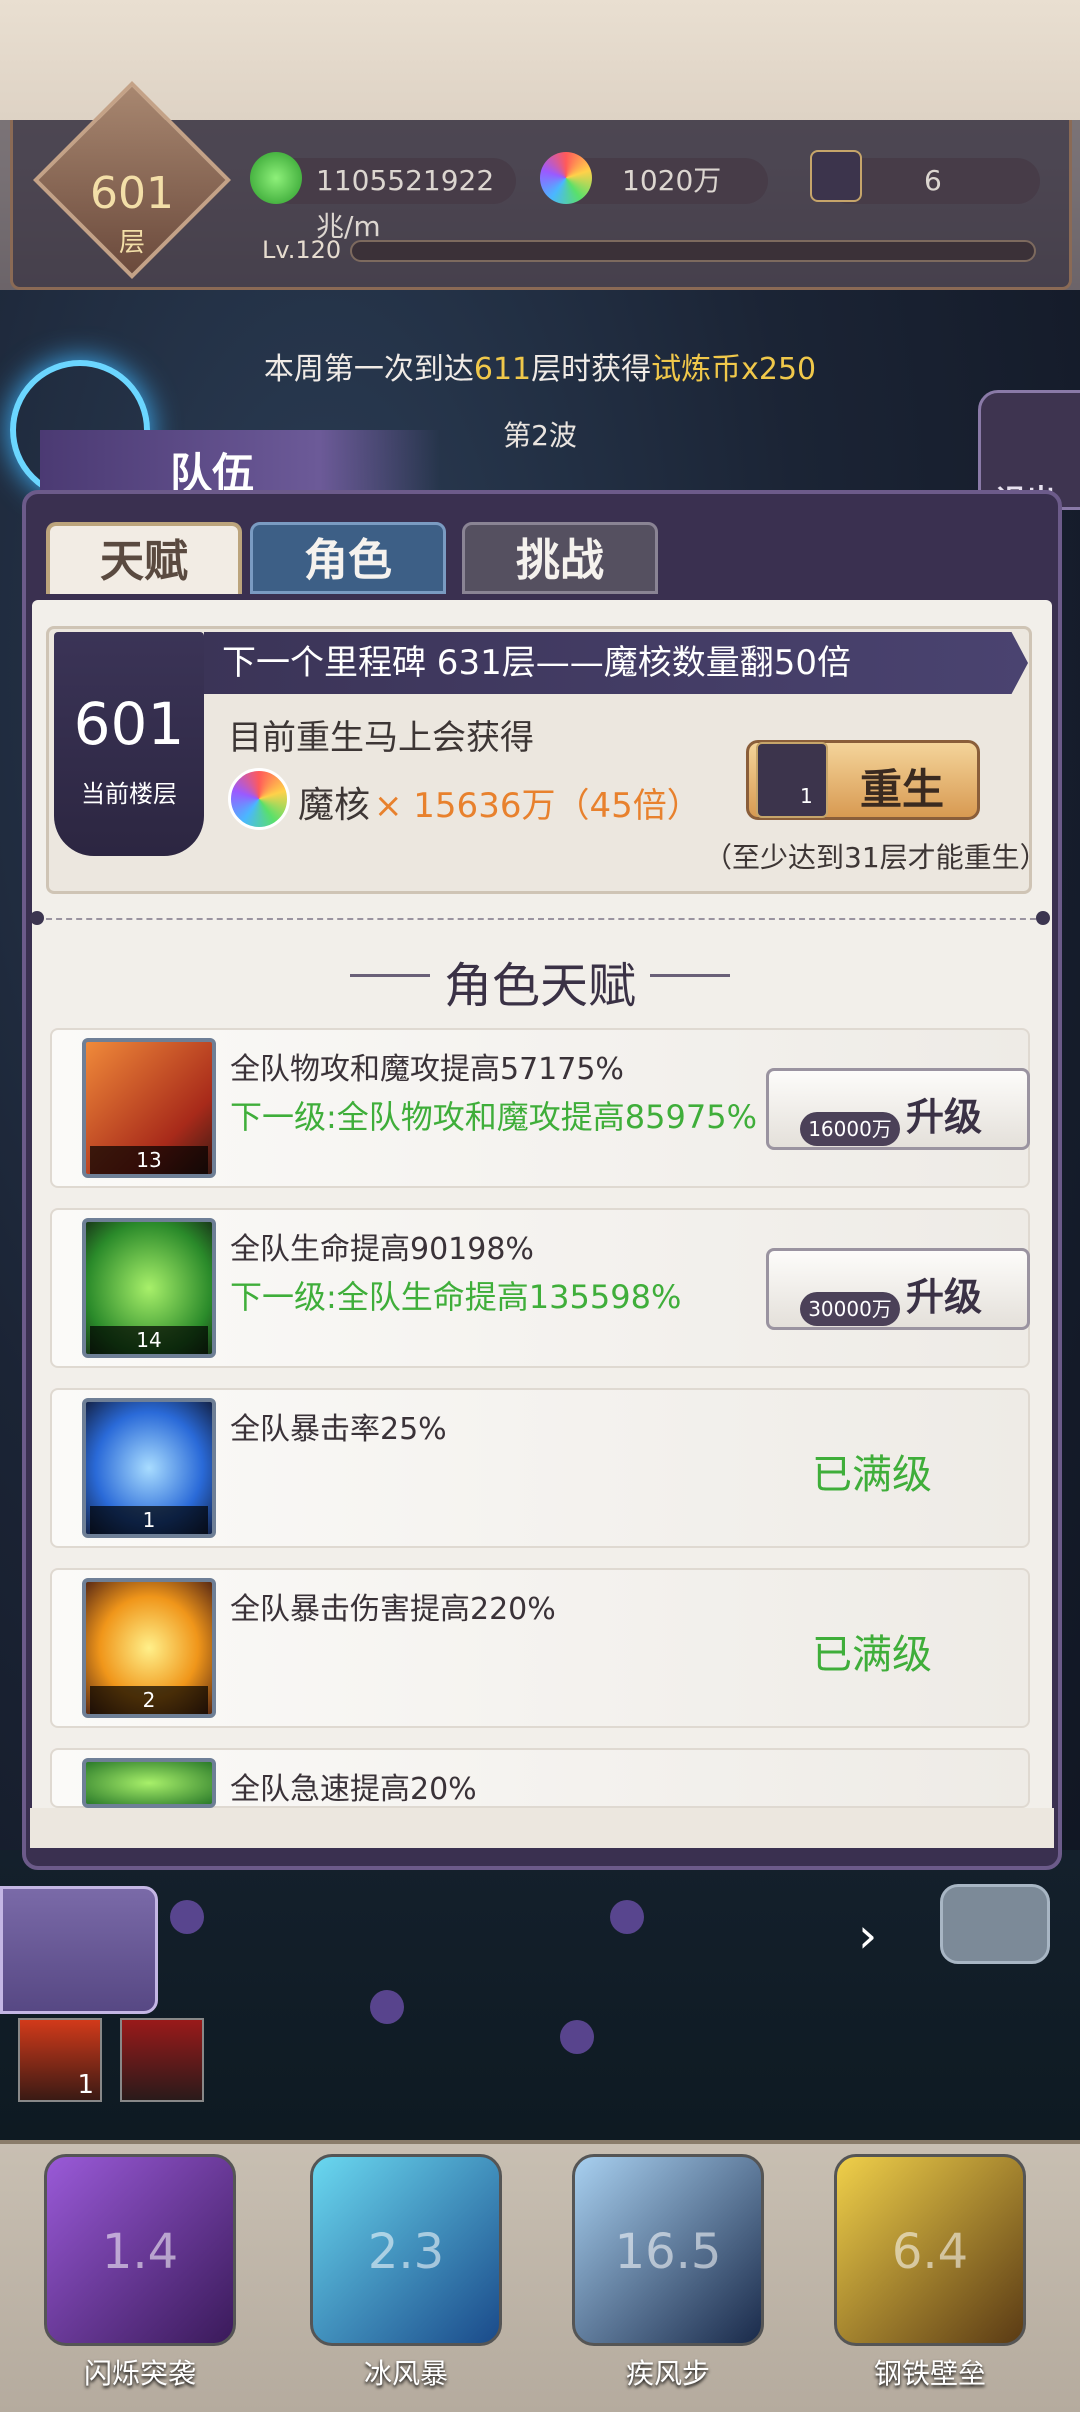 Image resolution: width=1080 pixels, height=2412 pixels. What do you see at coordinates (149, 1340) in the screenshot?
I see `talent-level: 14` at bounding box center [149, 1340].